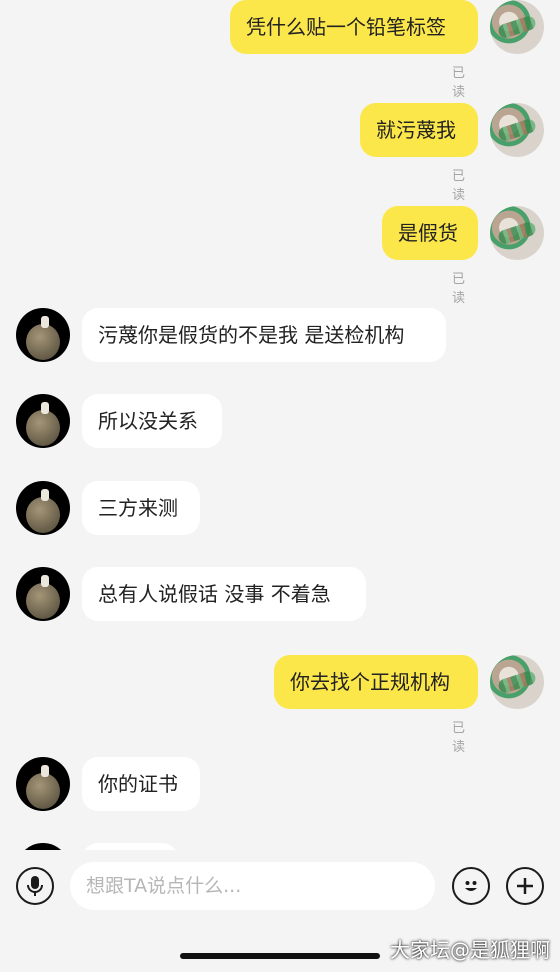 This screenshot has width=560, height=972. I want to click on contact-message-bubble: 污蔑你是假货的不是我 是送检机构, so click(264, 335).